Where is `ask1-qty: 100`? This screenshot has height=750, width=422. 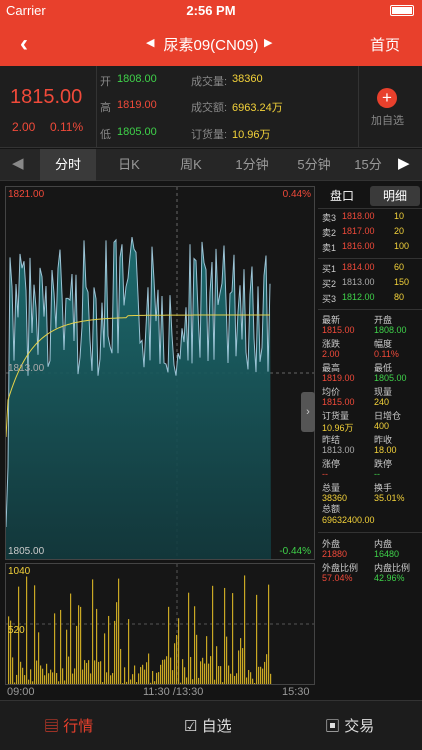 ask1-qty: 100 is located at coordinates (402, 246).